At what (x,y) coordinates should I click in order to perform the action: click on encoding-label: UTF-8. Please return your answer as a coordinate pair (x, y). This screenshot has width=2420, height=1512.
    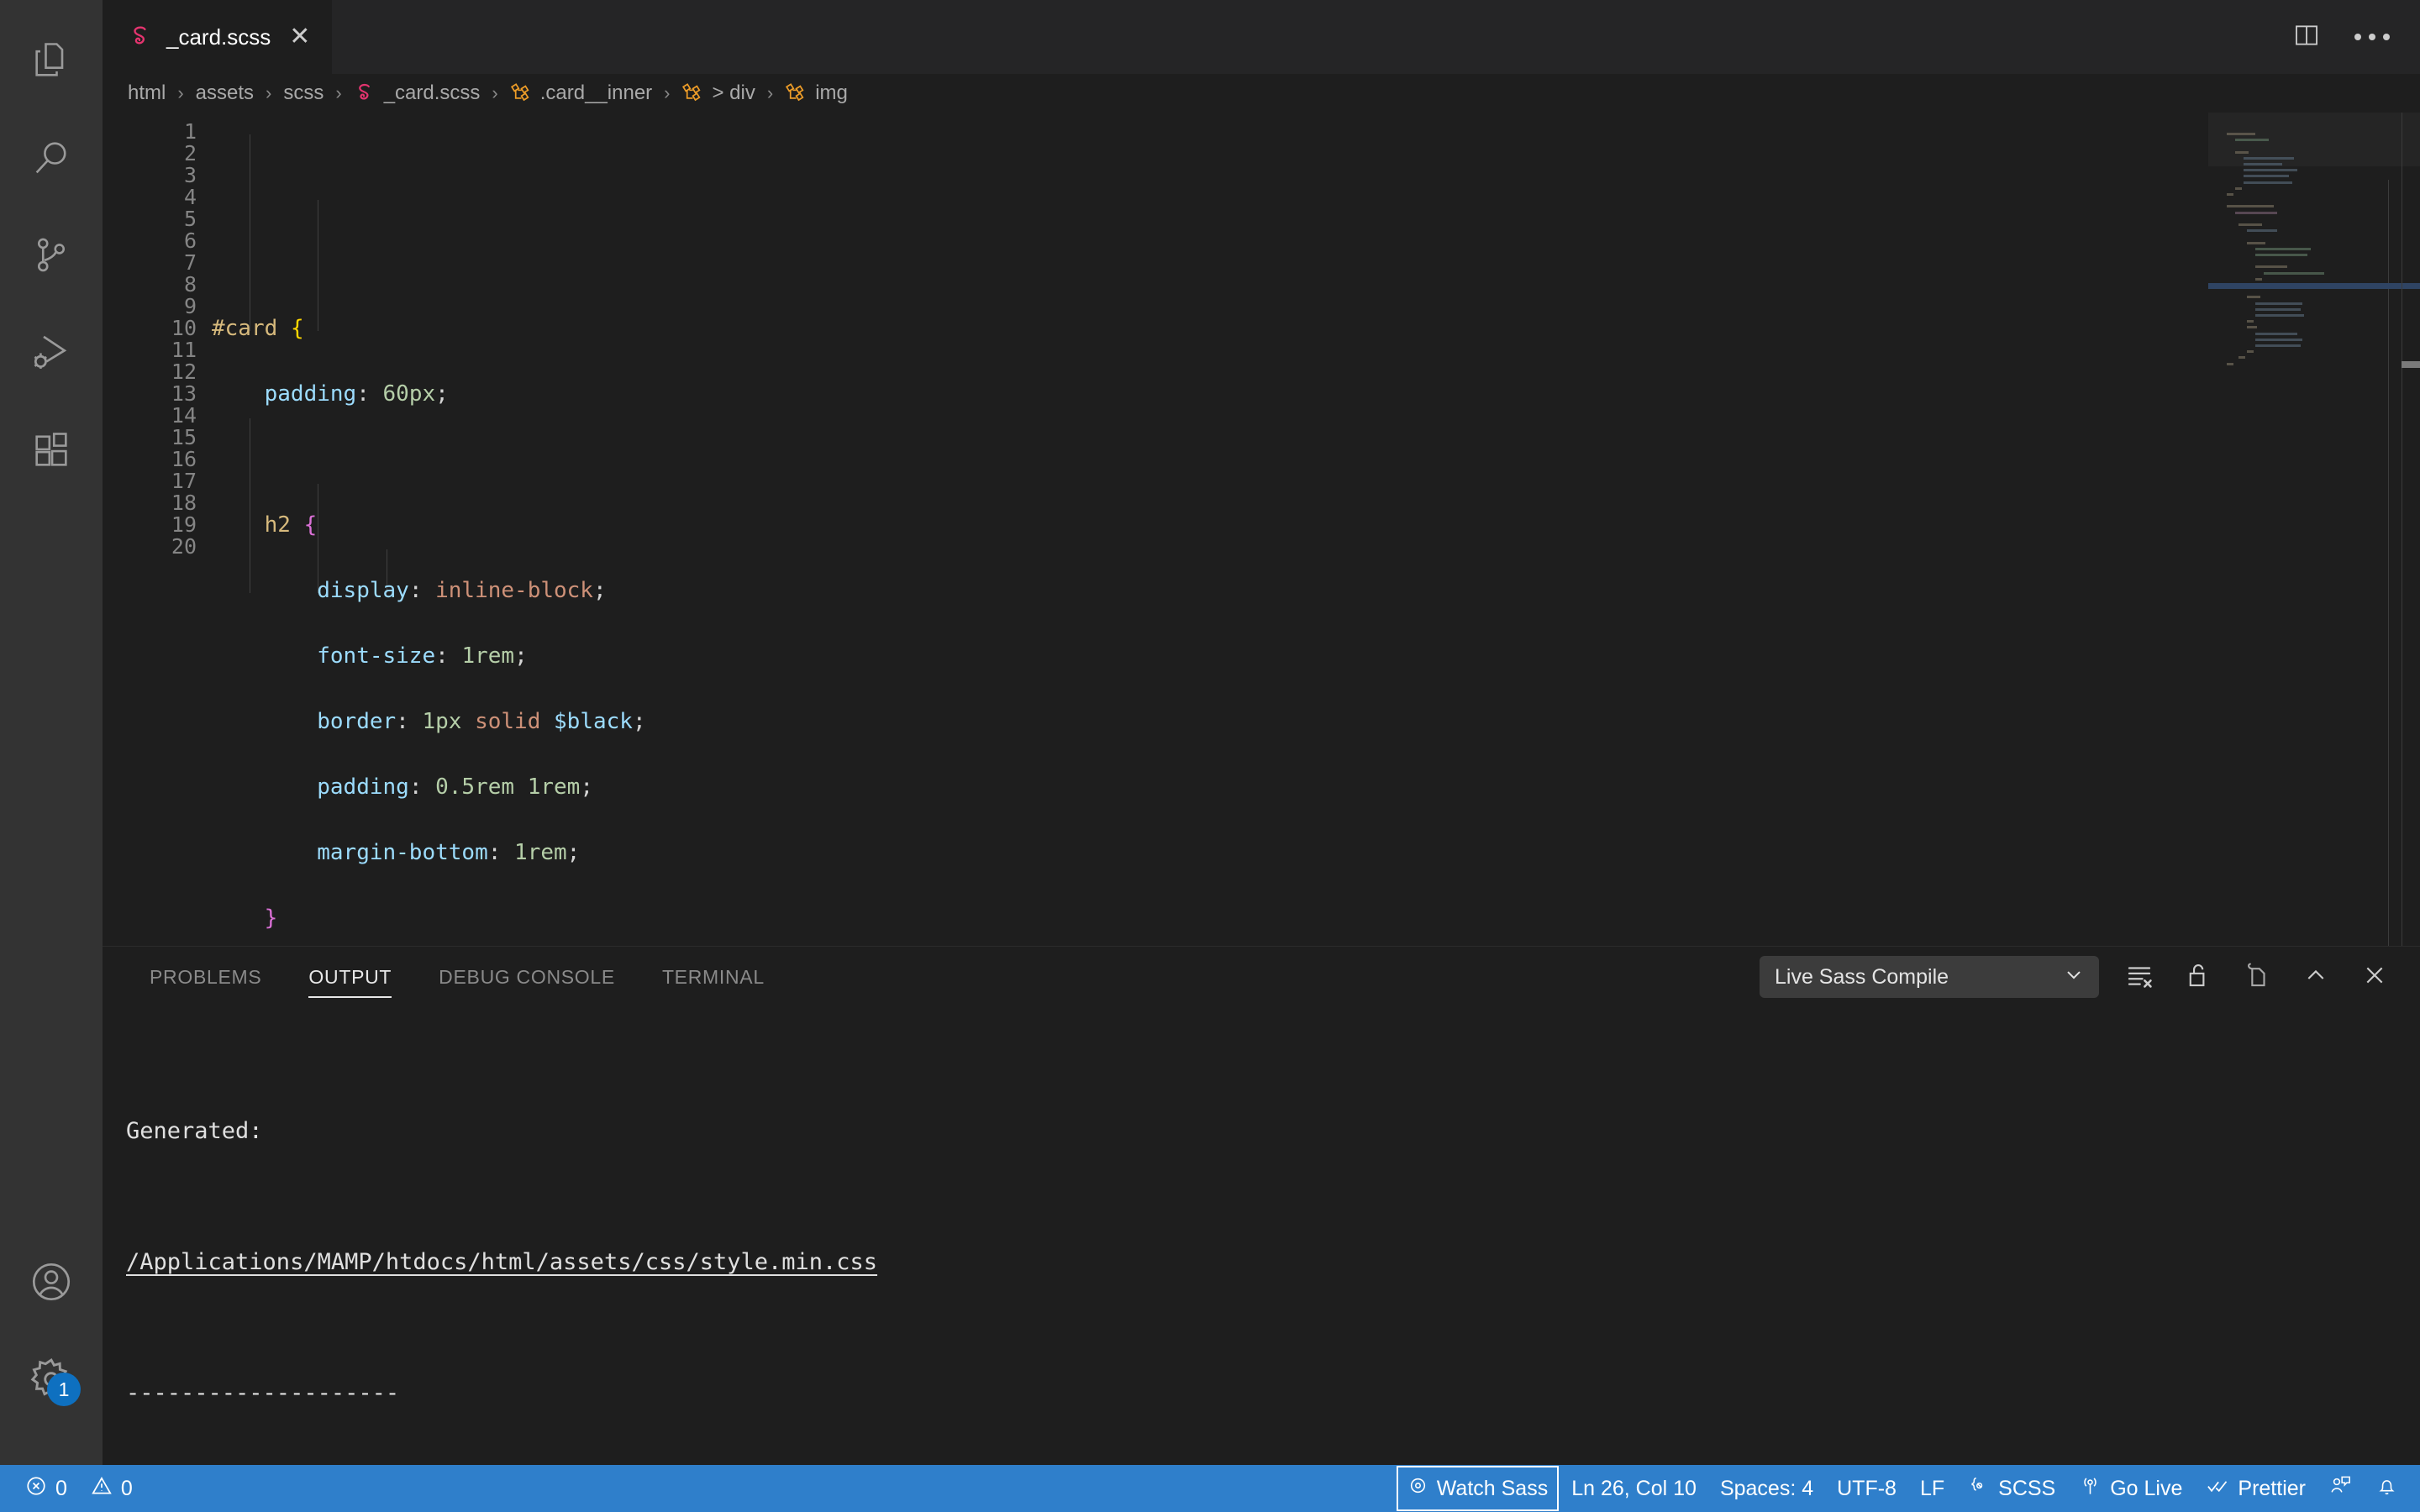
    Looking at the image, I should click on (1867, 1488).